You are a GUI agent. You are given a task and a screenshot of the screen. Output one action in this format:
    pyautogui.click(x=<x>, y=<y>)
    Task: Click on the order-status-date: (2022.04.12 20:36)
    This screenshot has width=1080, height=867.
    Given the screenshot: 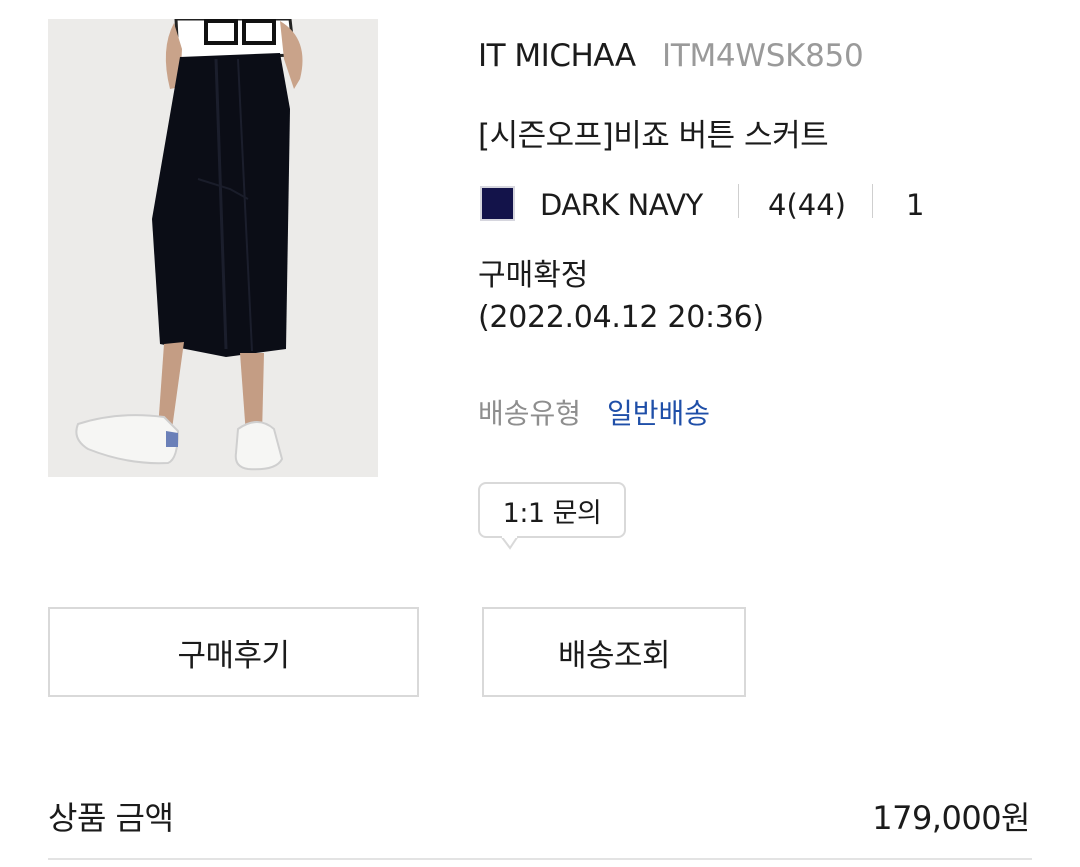 What is the action you would take?
    pyautogui.click(x=621, y=317)
    